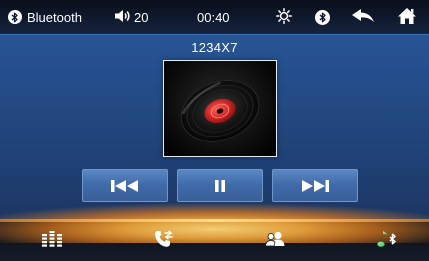 The width and height of the screenshot is (429, 261). What do you see at coordinates (220, 111) in the screenshot?
I see `vinyl-record-icon` at bounding box center [220, 111].